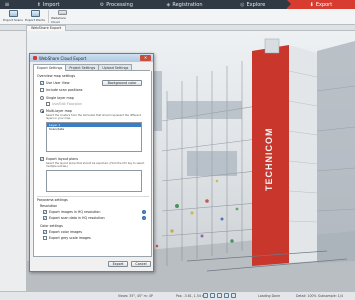  What do you see at coordinates (62, 232) in the screenshot?
I see `export-color-images-checkbox: ✓ Export color images` at bounding box center [62, 232].